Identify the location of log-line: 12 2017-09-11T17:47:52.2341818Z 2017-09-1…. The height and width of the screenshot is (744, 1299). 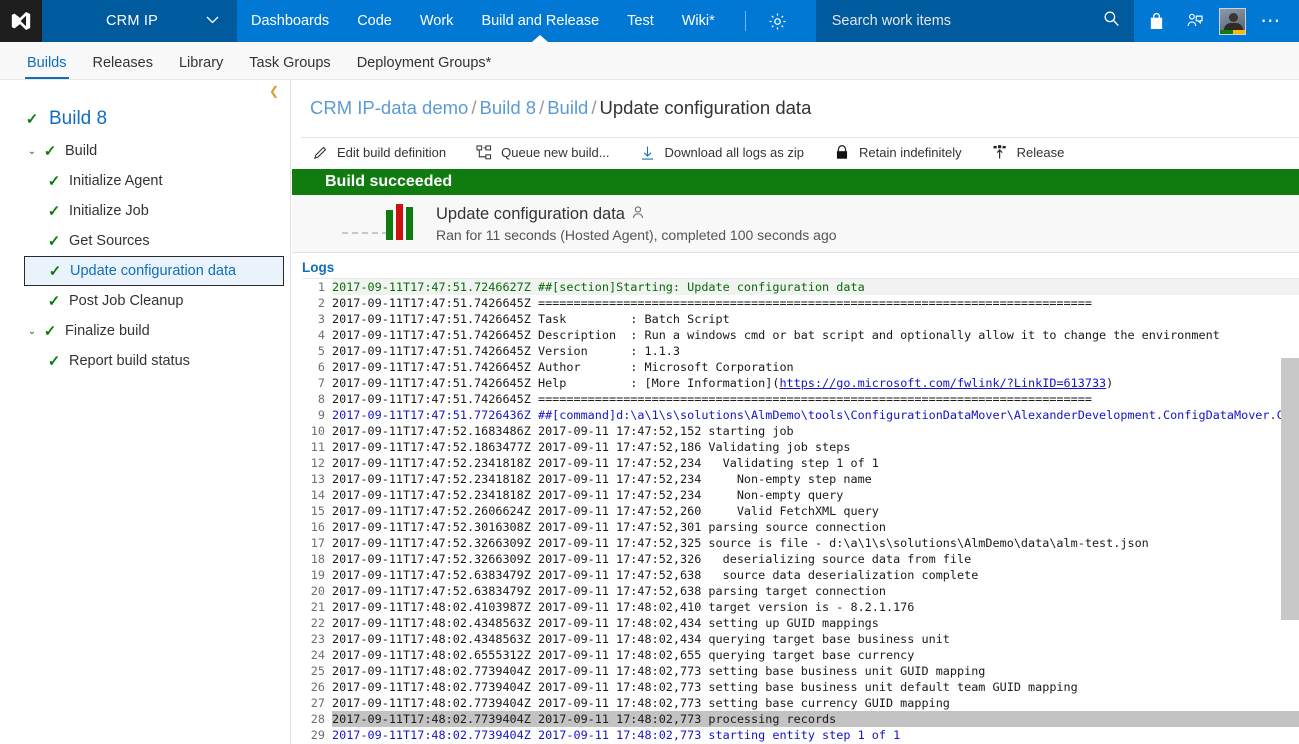
(800, 463).